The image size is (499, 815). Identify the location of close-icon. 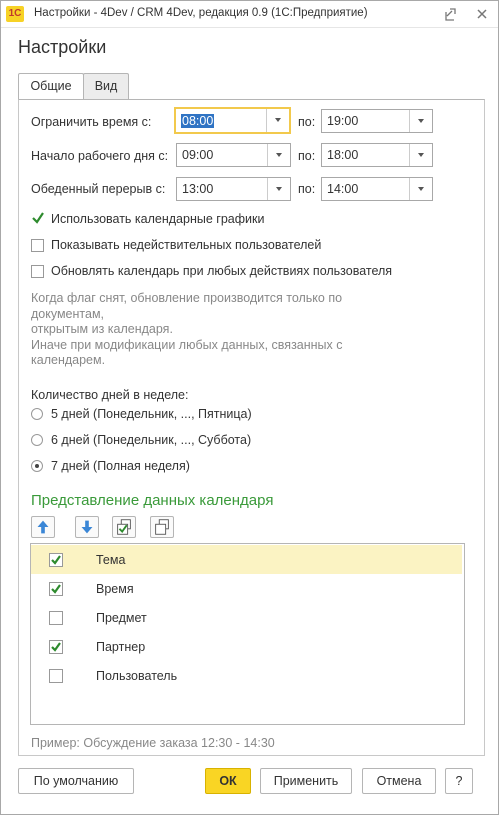
(482, 14).